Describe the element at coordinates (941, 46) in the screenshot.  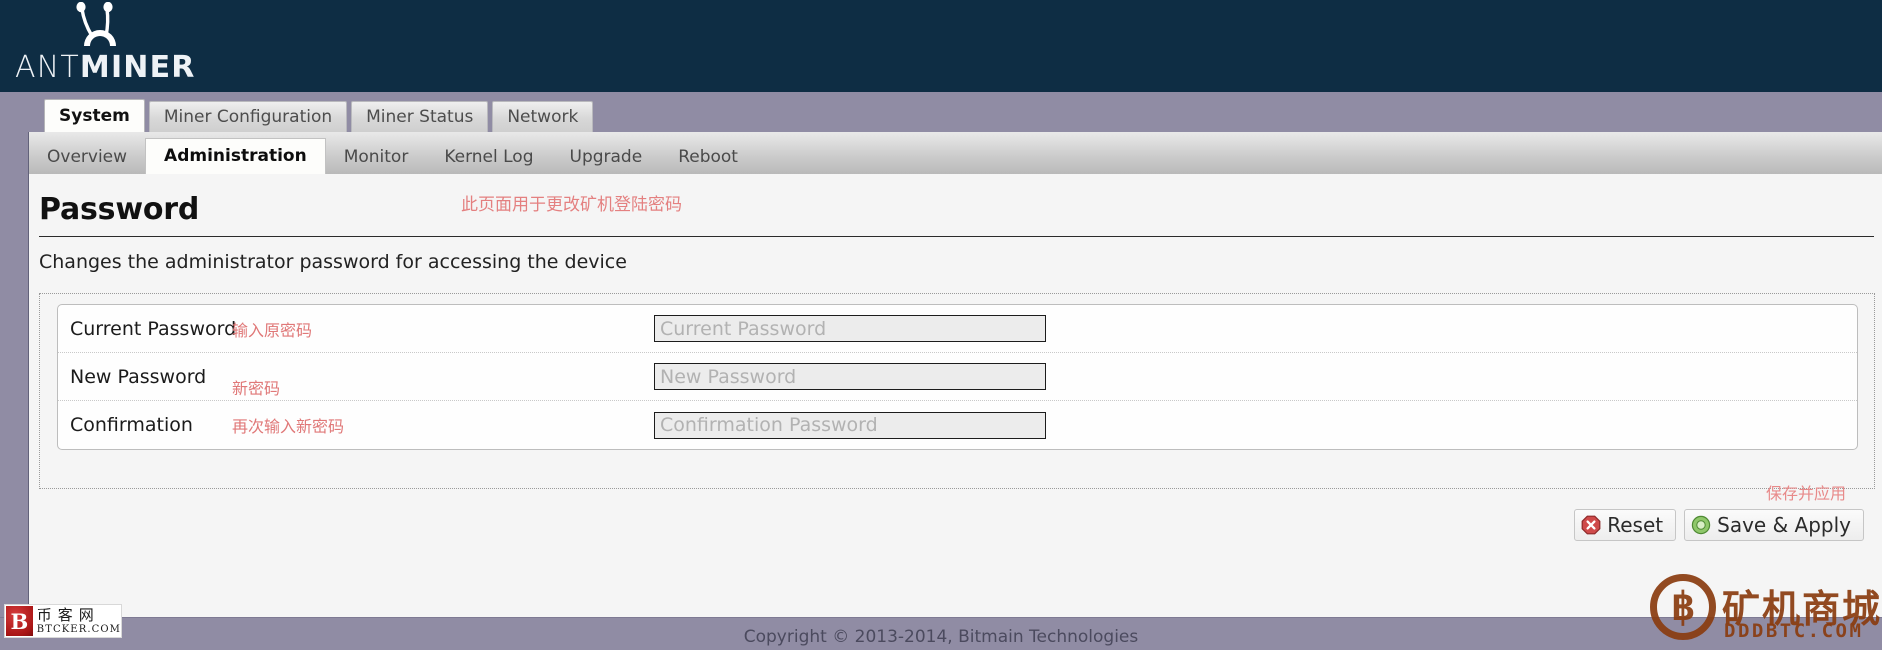
I see `app-header: ANTMINER` at that location.